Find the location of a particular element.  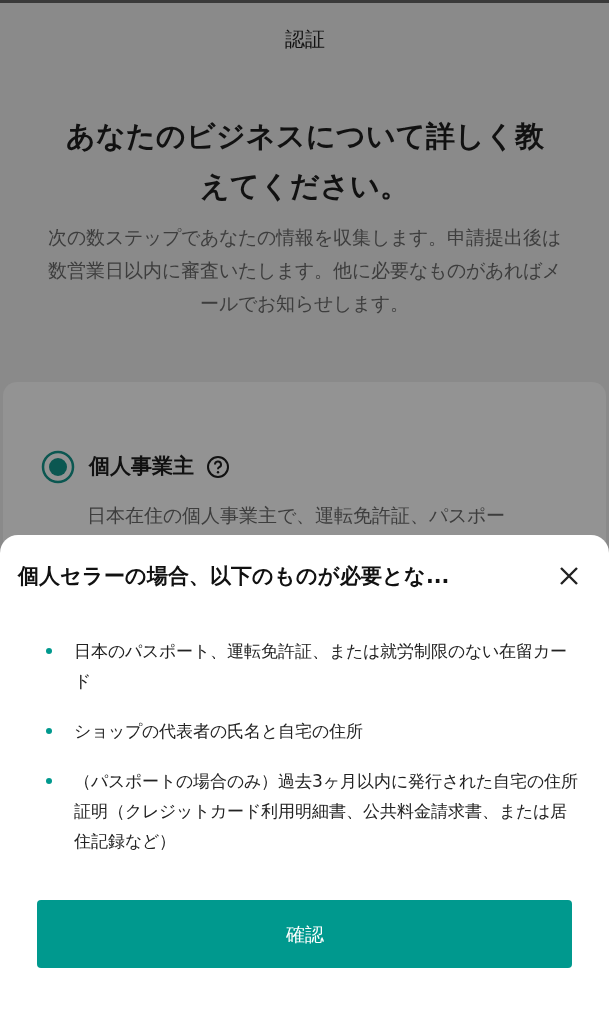

requirement-text: 日本のパスポート、運転免許証、または就労制限のない在留カード is located at coordinates (321, 666).